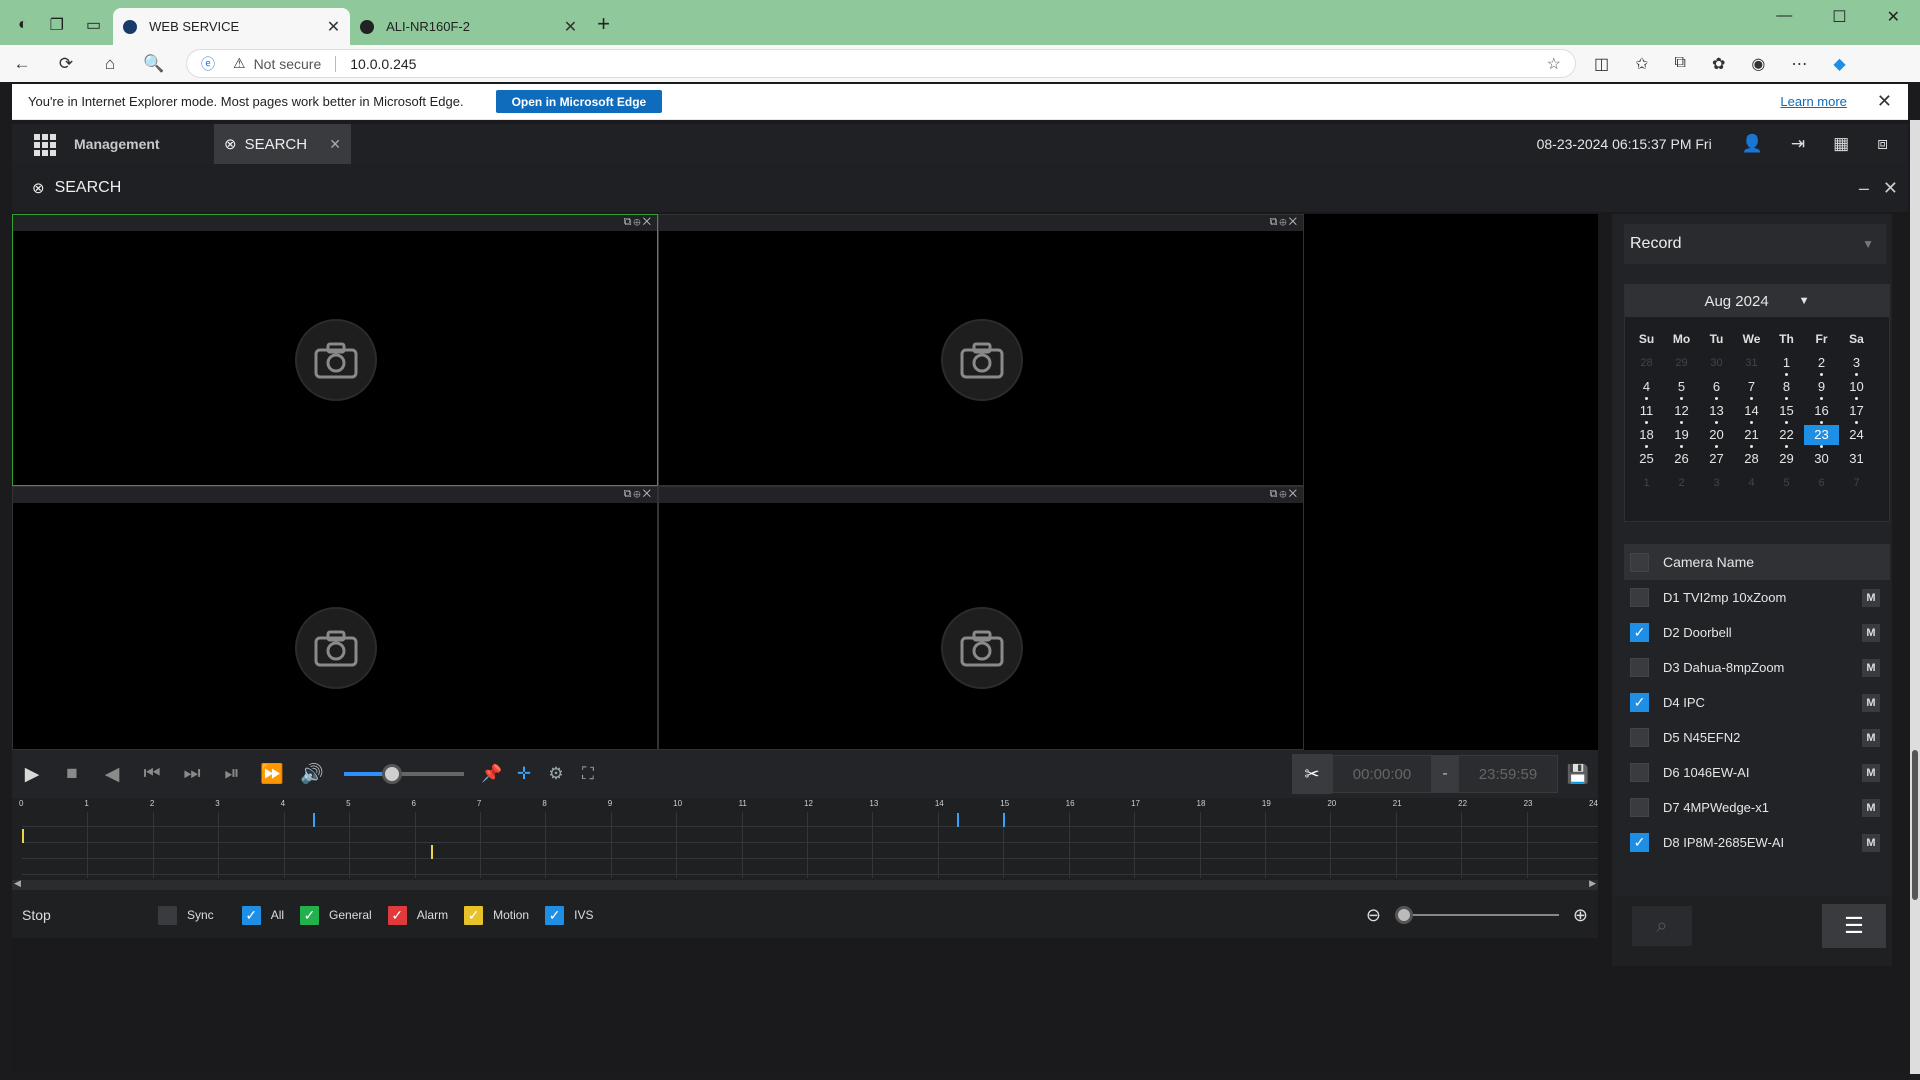 The width and height of the screenshot is (1920, 1080). What do you see at coordinates (1786, 436) in the screenshot?
I see `calendar-day: 22` at bounding box center [1786, 436].